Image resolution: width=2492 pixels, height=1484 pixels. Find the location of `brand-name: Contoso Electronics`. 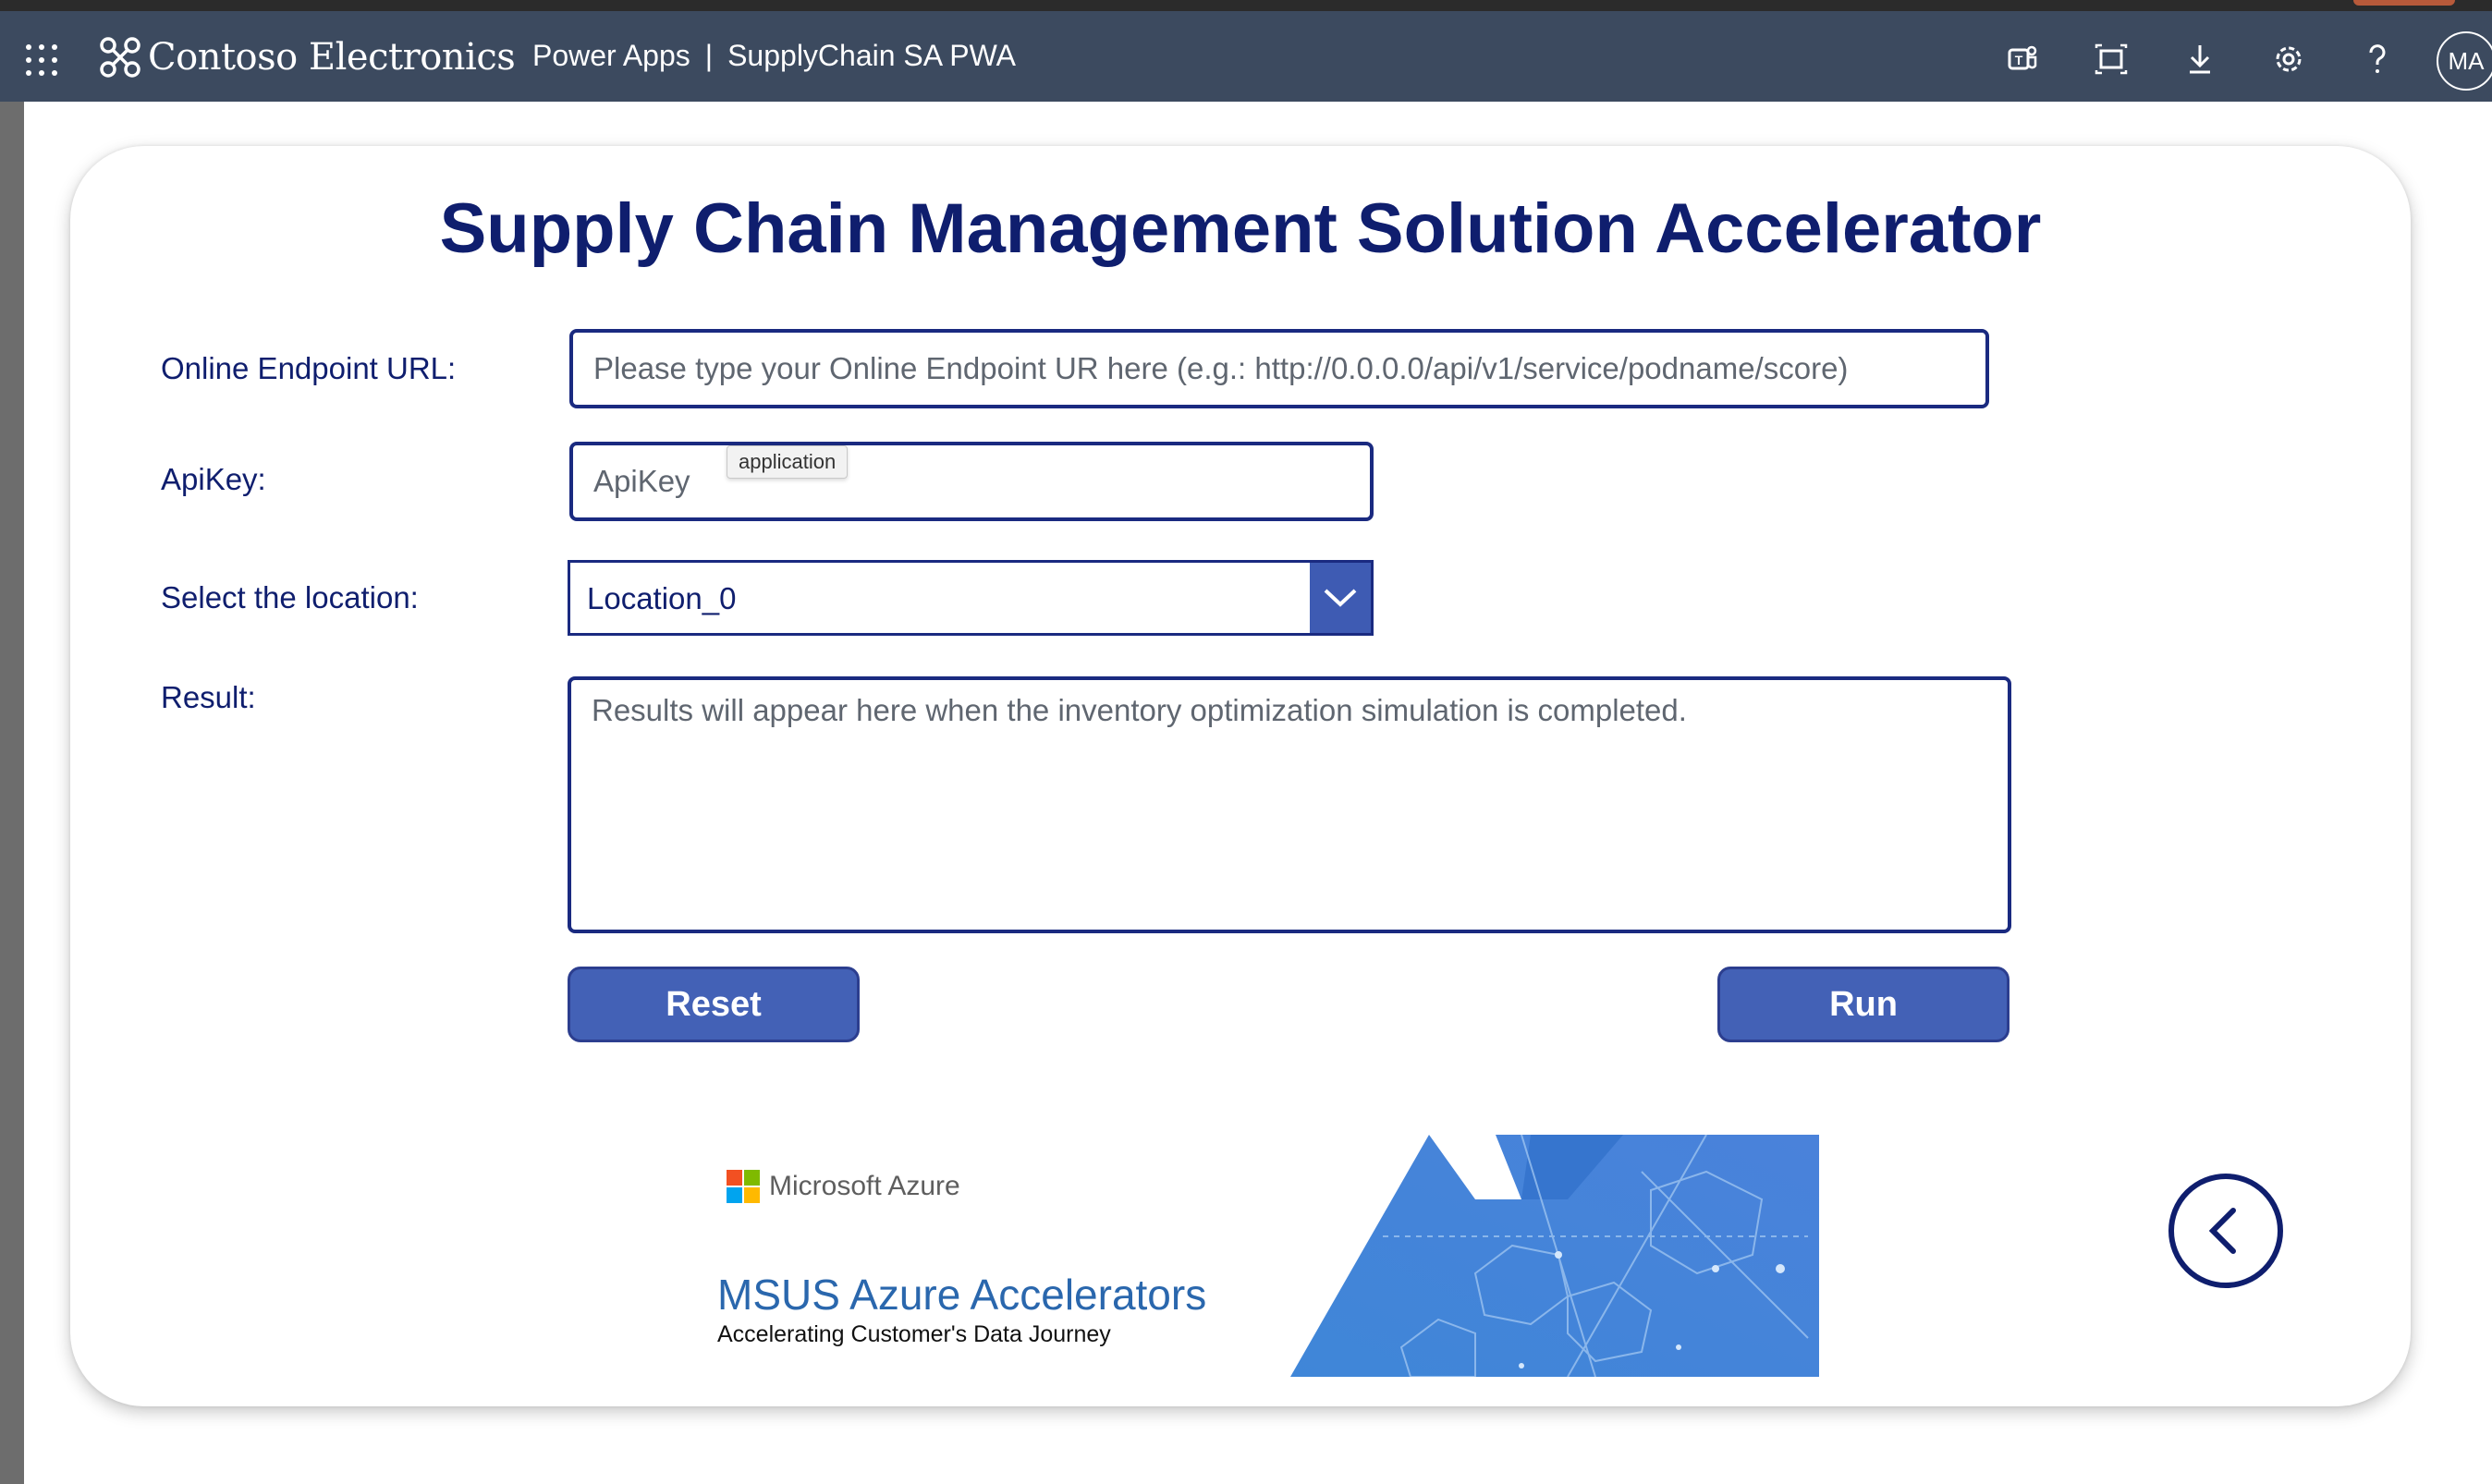

brand-name: Contoso Electronics is located at coordinates (332, 57).